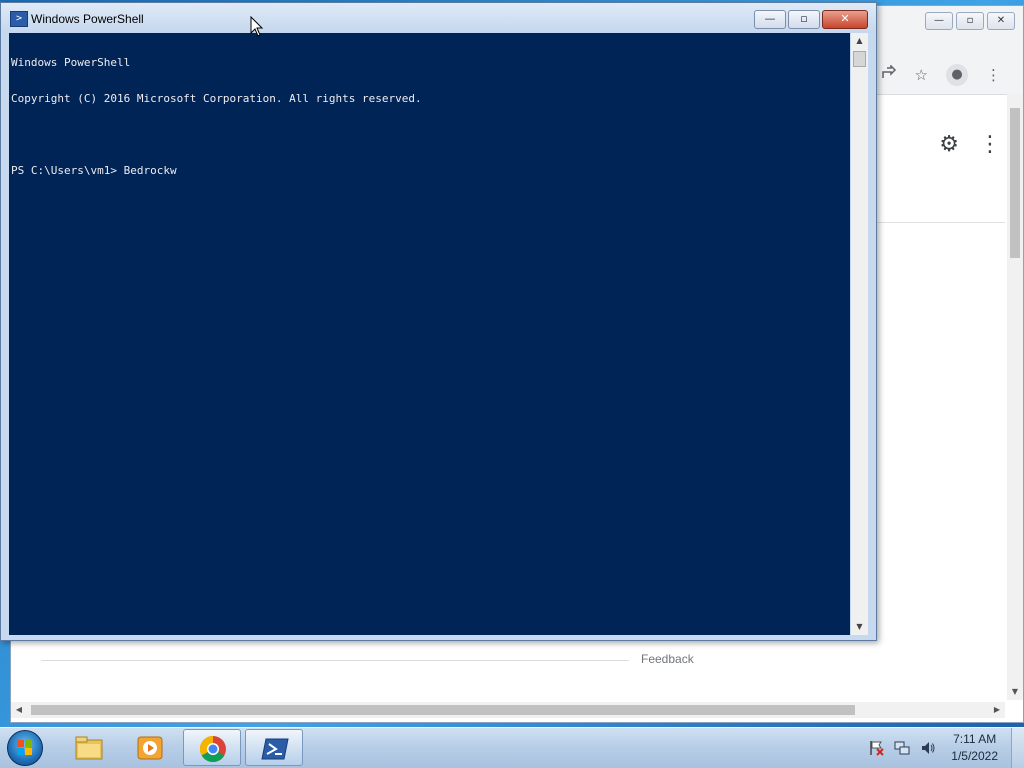 The height and width of the screenshot is (768, 1024). I want to click on console-vertical-scrollbar: ▲ ▼, so click(859, 334).